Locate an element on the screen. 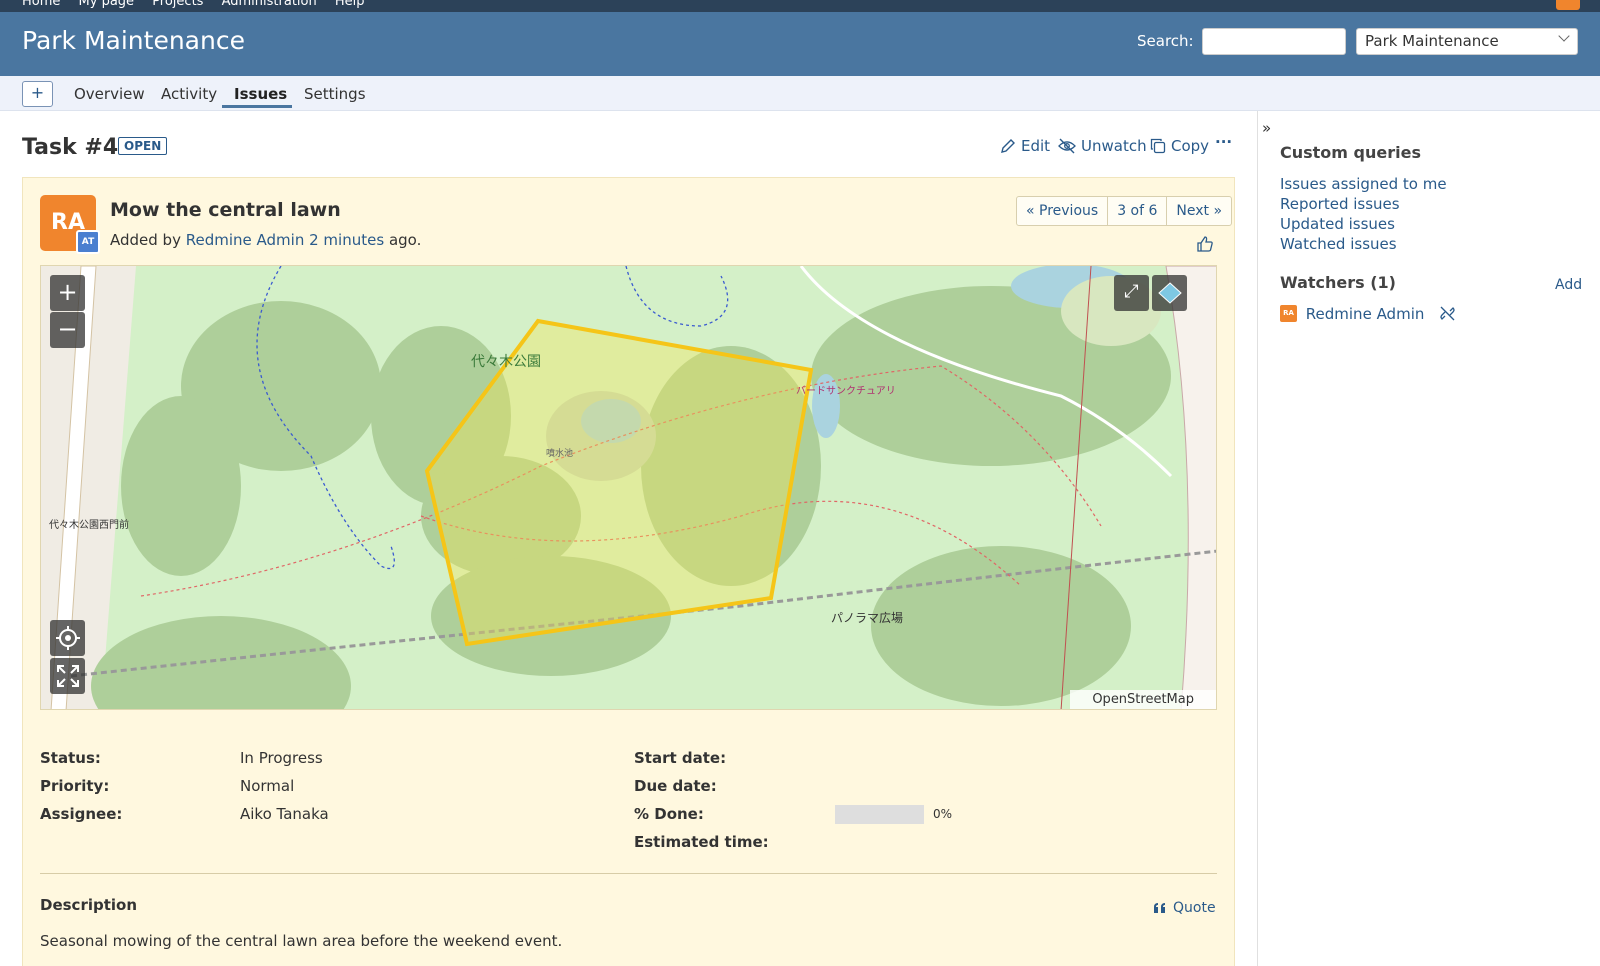 Image resolution: width=1600 pixels, height=966 pixels. zoom-extent-icon is located at coordinates (67, 676).